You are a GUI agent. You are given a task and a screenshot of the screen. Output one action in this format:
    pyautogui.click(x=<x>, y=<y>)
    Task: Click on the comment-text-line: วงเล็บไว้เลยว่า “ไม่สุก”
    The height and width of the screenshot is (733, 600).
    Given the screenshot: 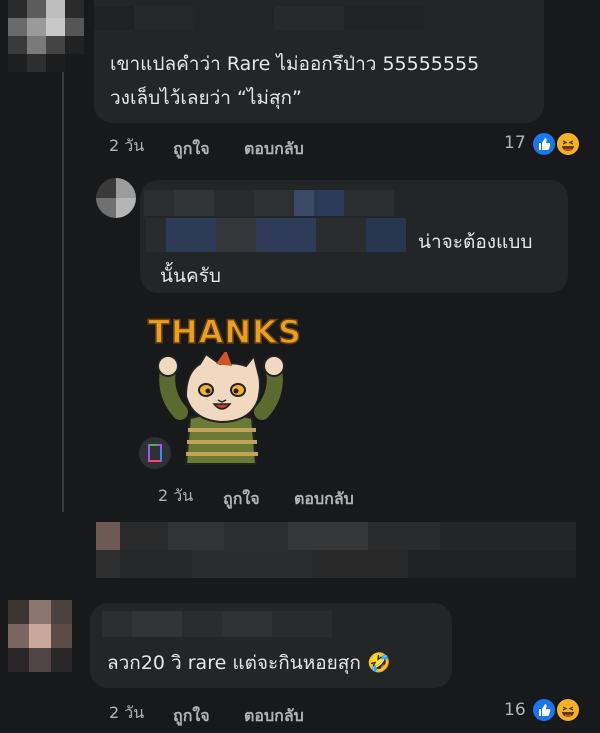 What is the action you would take?
    pyautogui.click(x=206, y=98)
    